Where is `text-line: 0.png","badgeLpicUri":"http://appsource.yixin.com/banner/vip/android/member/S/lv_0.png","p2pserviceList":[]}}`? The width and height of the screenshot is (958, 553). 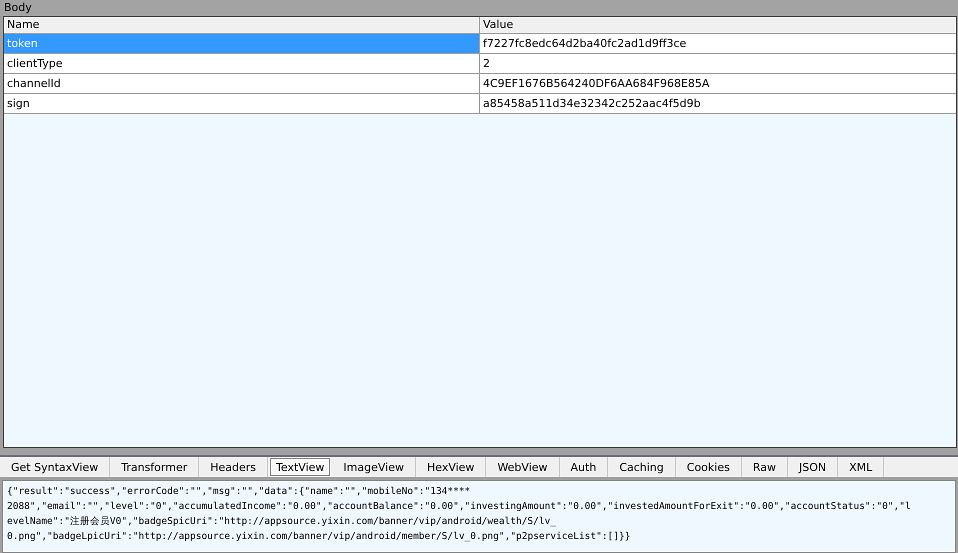
text-line: 0.png","badgeLpicUri":"http://appsource.yixin.com/banner/vip/android/member/S/lv_0.png","p2pserviceList":[]}} is located at coordinates (318, 537).